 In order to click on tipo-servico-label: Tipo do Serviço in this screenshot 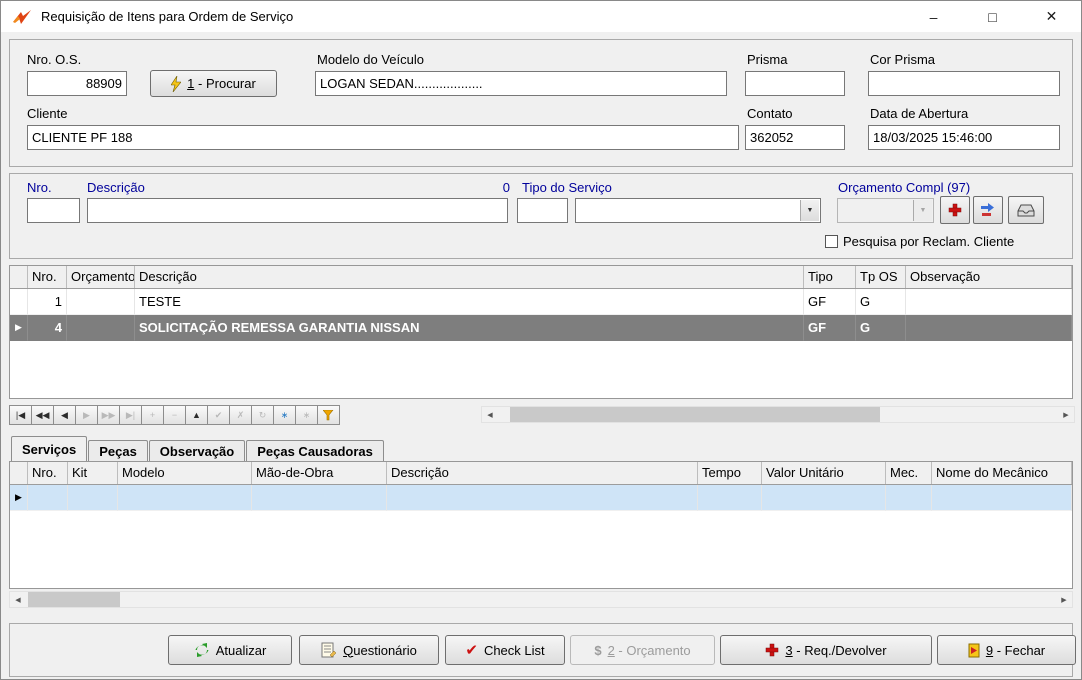, I will do `click(567, 187)`.